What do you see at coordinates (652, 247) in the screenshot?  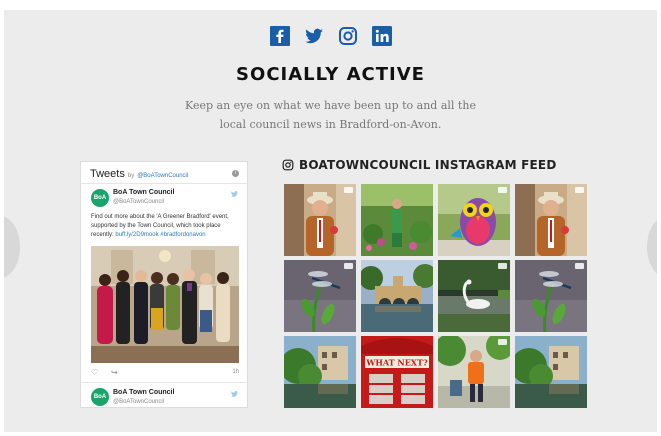 I see `carousel-next-button` at bounding box center [652, 247].